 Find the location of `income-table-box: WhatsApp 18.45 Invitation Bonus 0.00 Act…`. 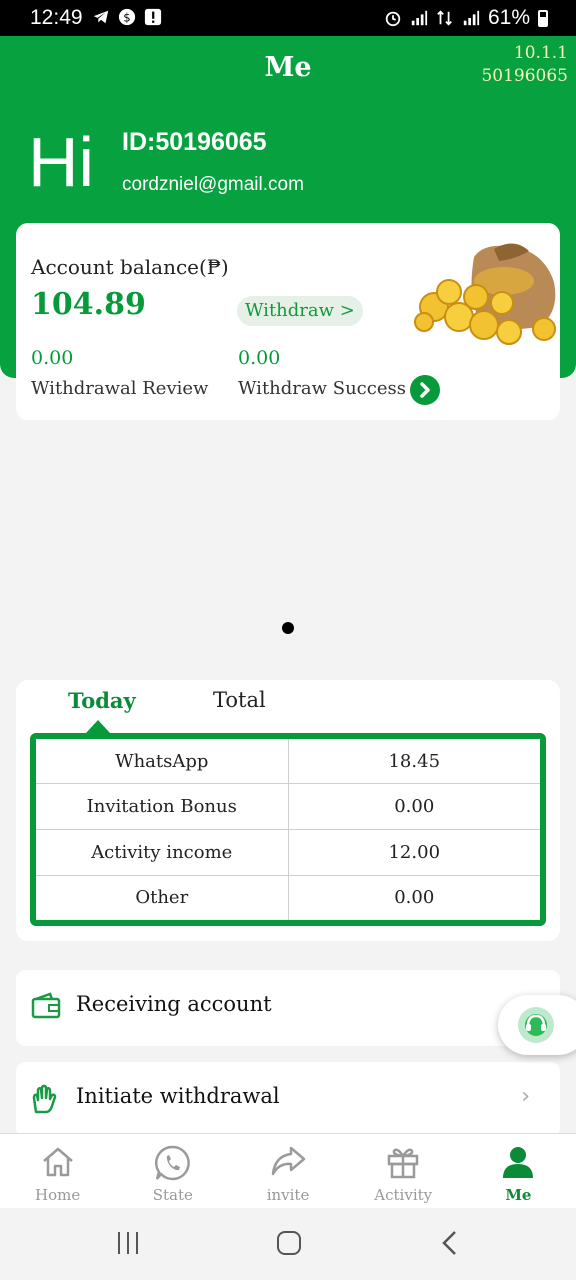

income-table-box: WhatsApp 18.45 Invitation Bonus 0.00 Act… is located at coordinates (288, 829).